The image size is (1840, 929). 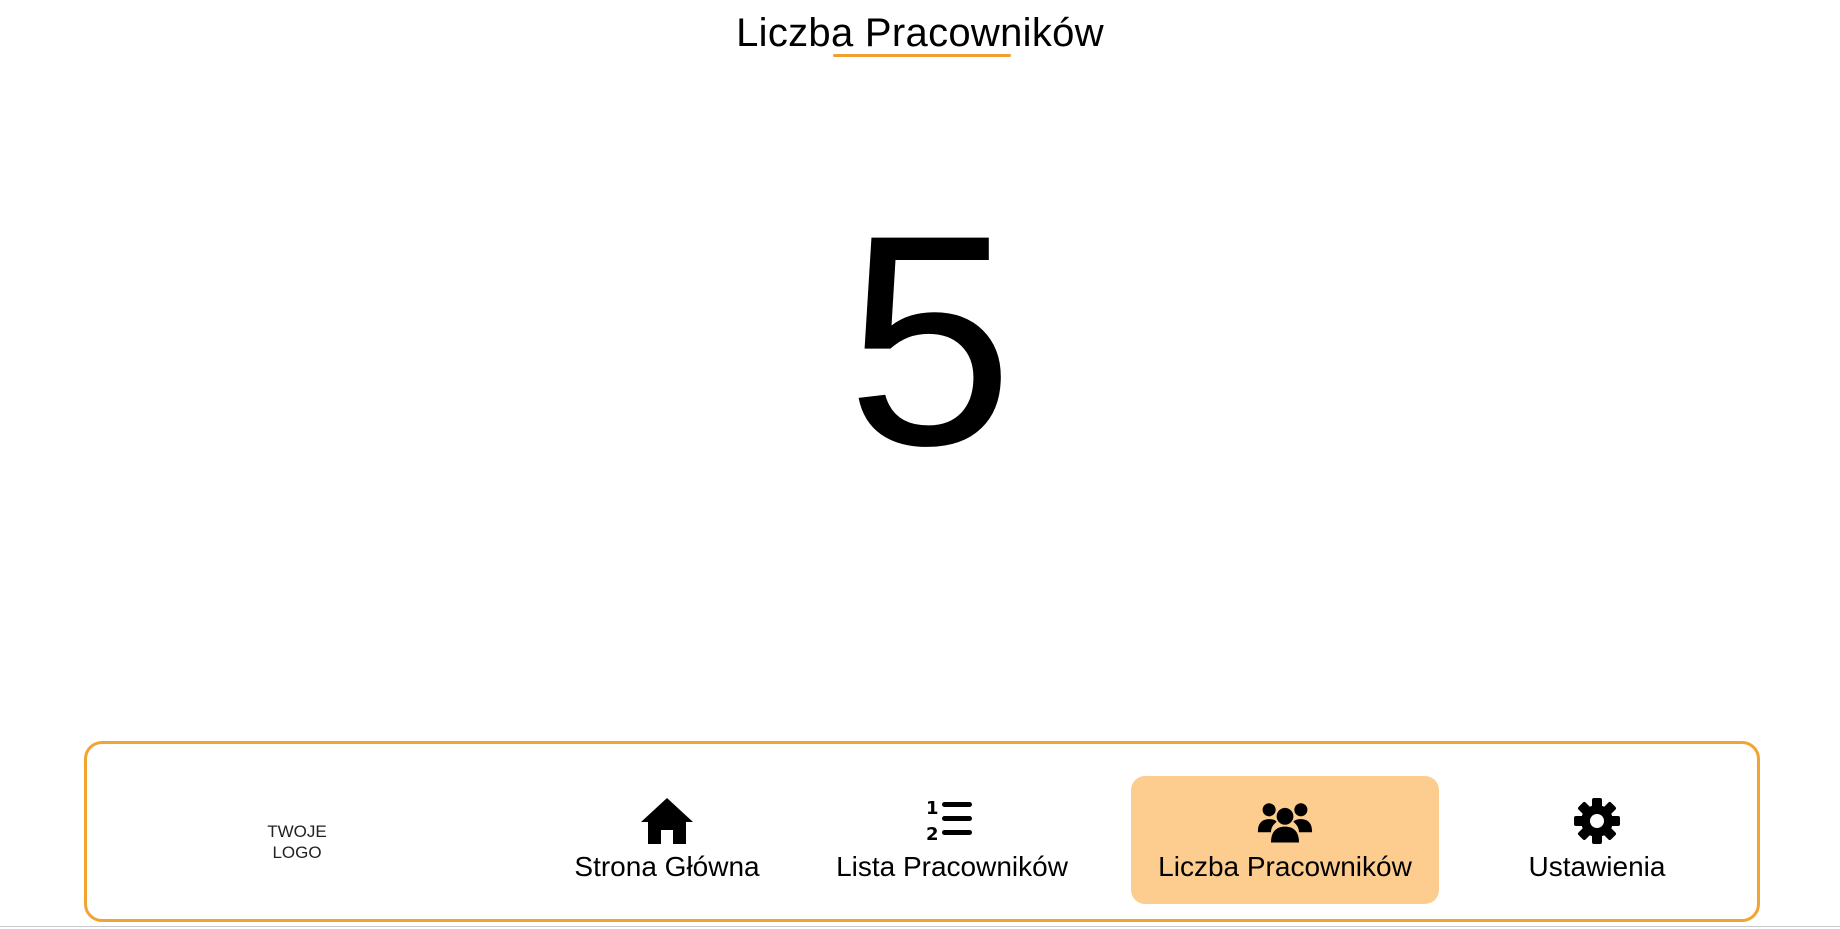 What do you see at coordinates (1285, 866) in the screenshot?
I see `nav-item-employee-count-label: Liczba Pracowników` at bounding box center [1285, 866].